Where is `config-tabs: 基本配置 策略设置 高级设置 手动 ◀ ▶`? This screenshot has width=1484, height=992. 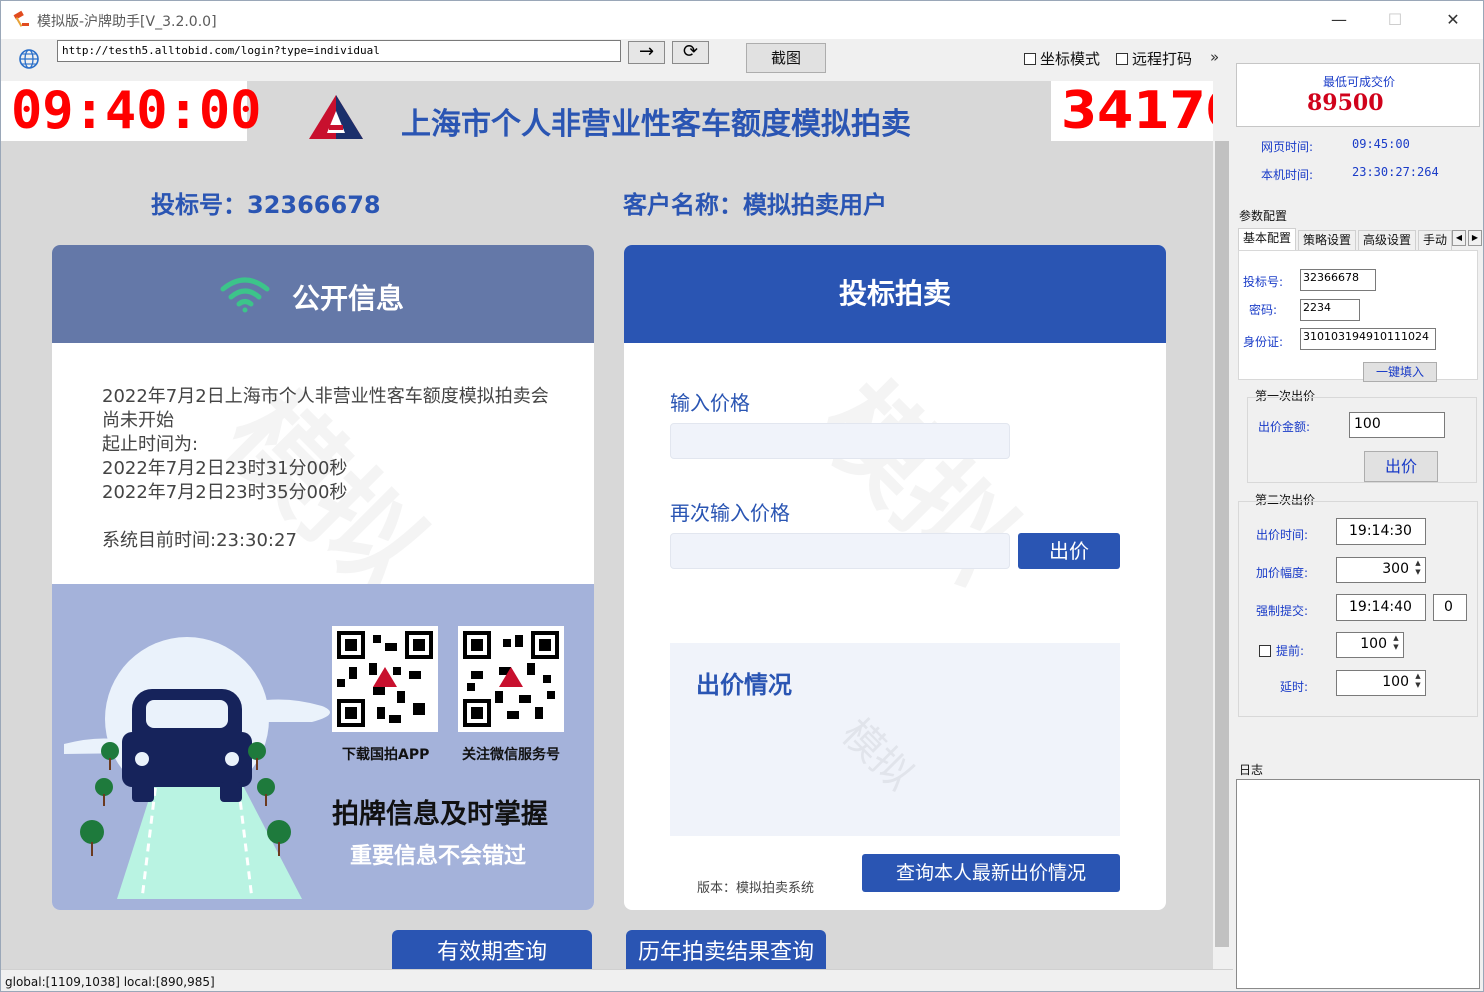 config-tabs: 基本配置 策略设置 高级设置 手动 ◀ ▶ is located at coordinates (1360, 239).